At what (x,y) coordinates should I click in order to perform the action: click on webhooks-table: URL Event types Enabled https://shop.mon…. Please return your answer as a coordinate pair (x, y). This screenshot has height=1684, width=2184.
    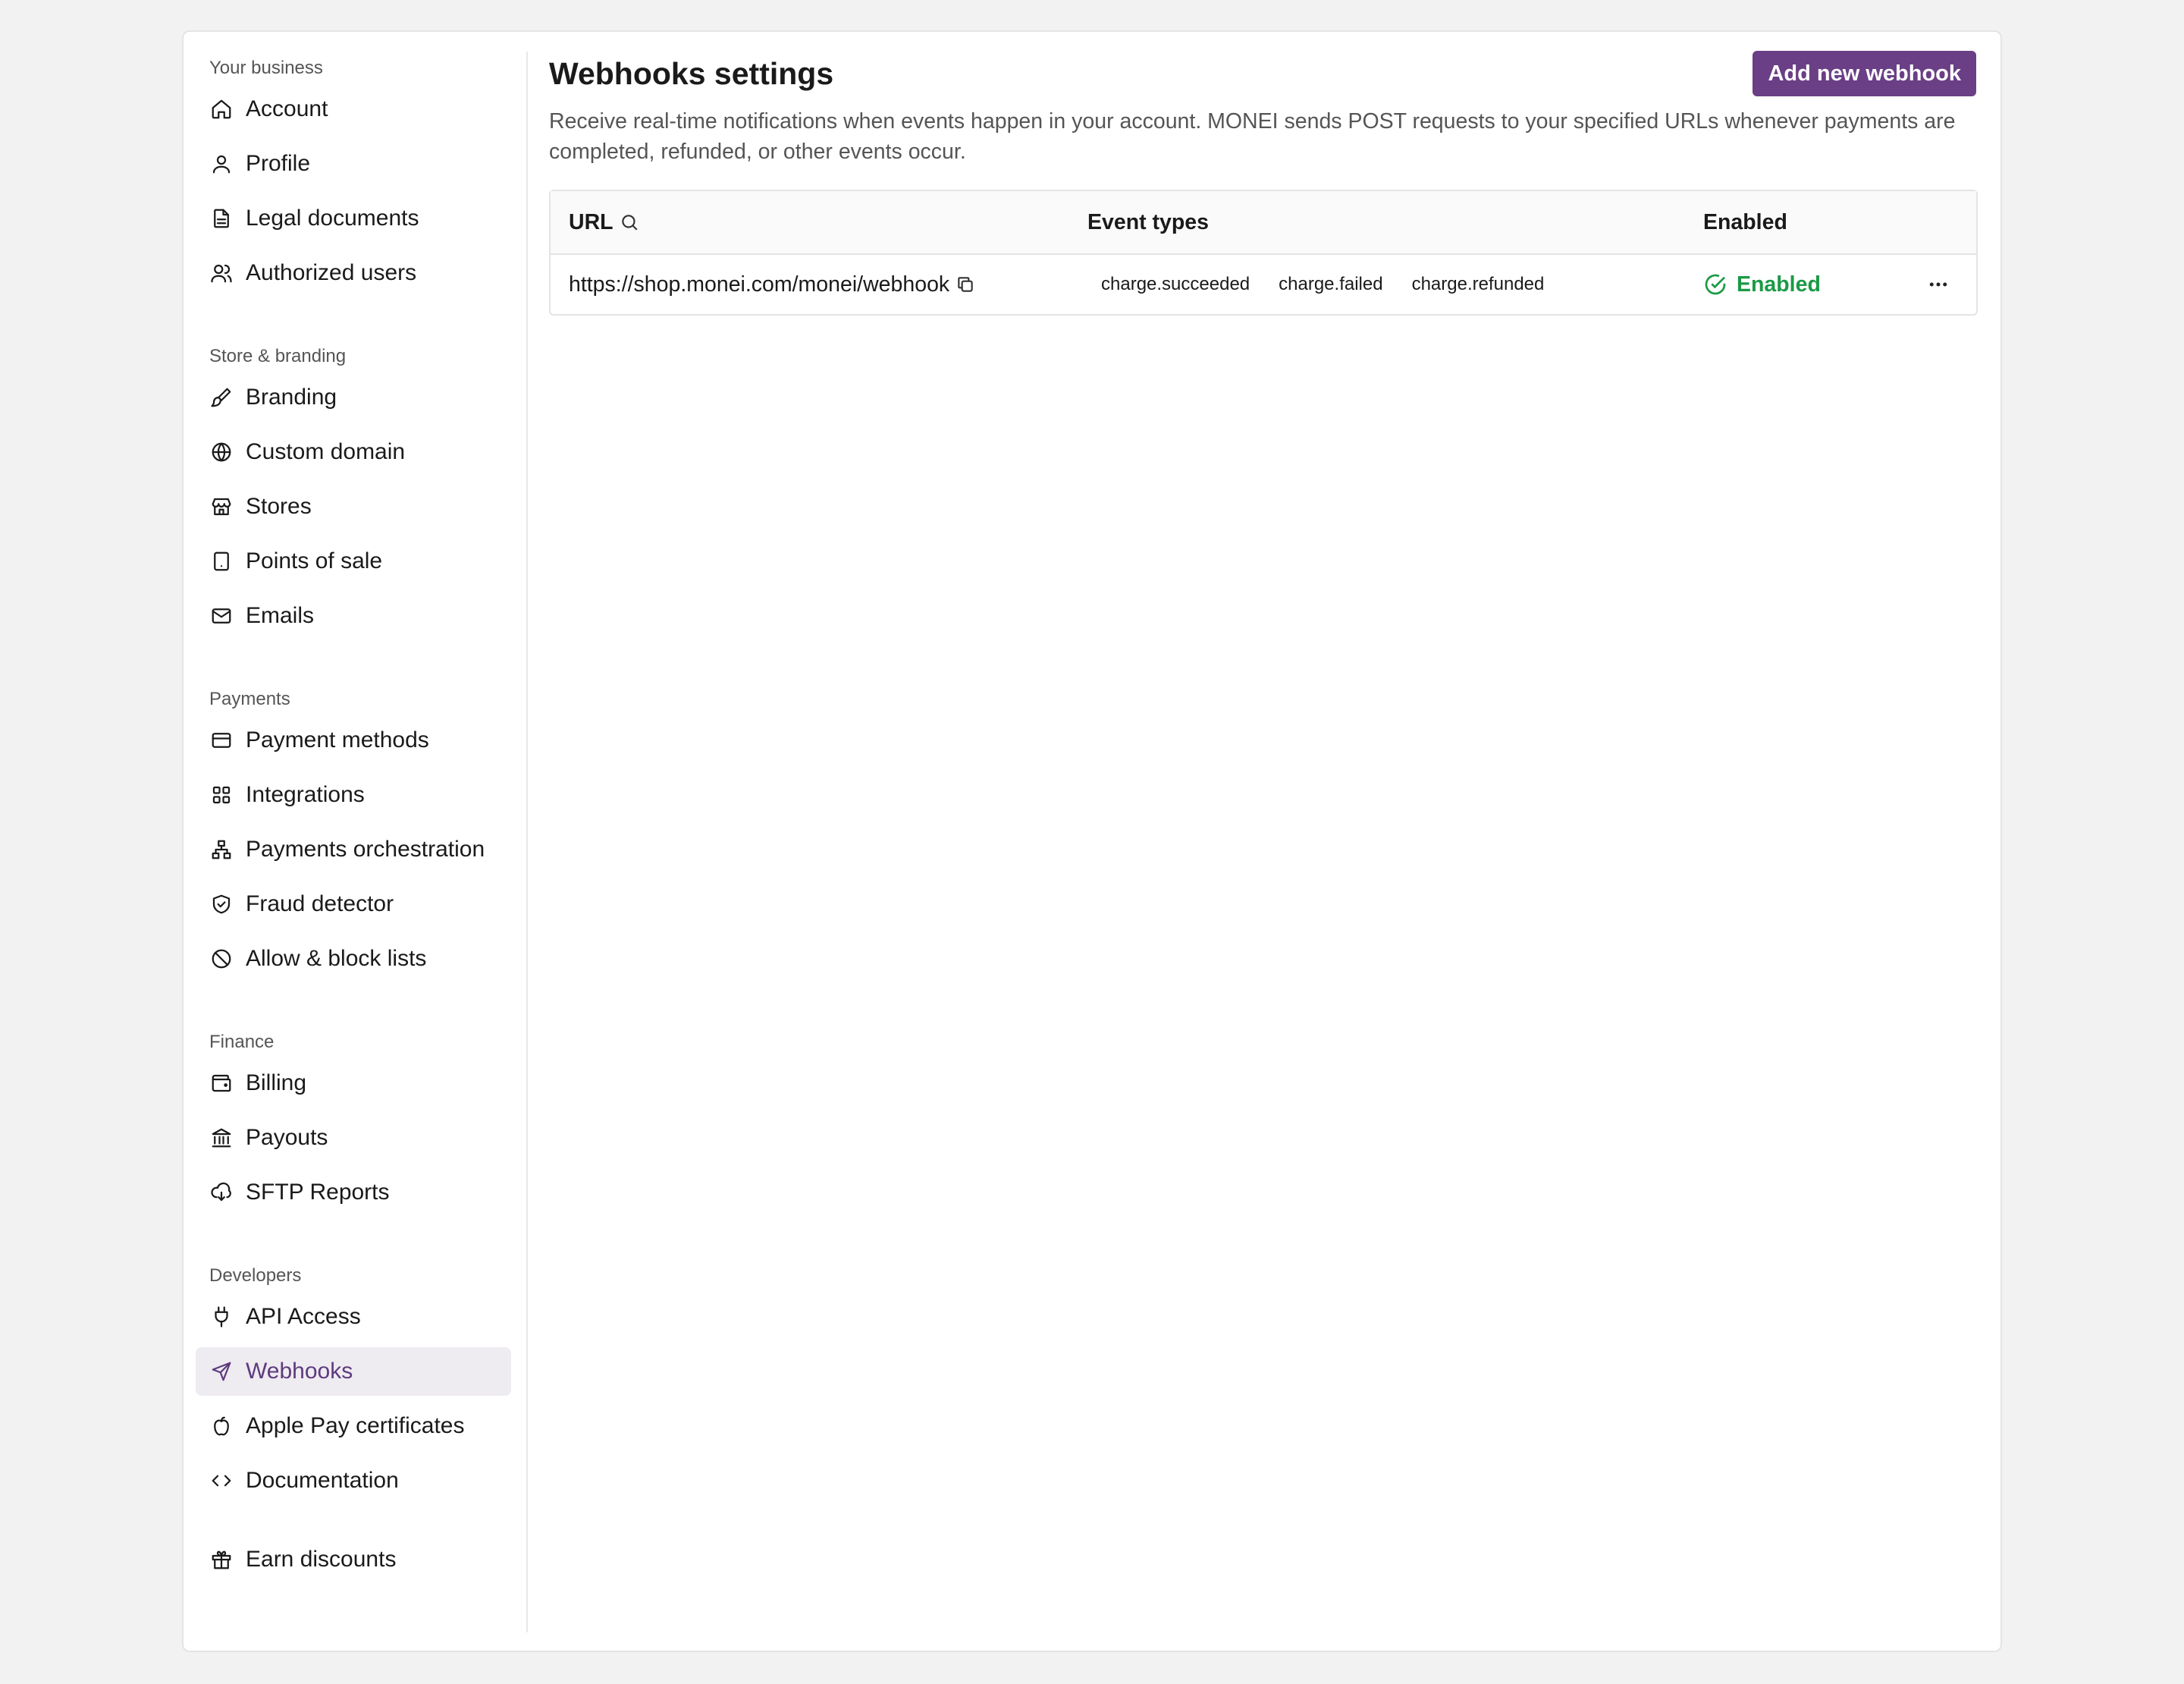
    Looking at the image, I should click on (1263, 253).